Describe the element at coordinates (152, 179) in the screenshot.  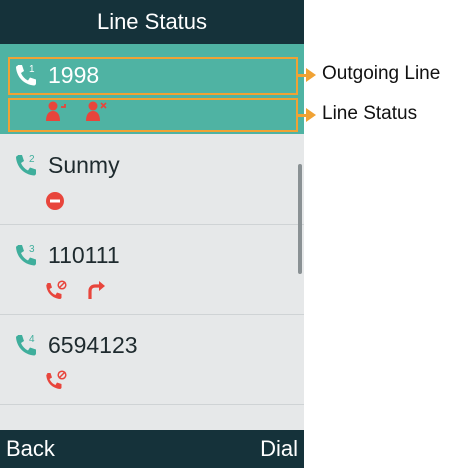
I see `line-item-2: 2 Sunmy` at that location.